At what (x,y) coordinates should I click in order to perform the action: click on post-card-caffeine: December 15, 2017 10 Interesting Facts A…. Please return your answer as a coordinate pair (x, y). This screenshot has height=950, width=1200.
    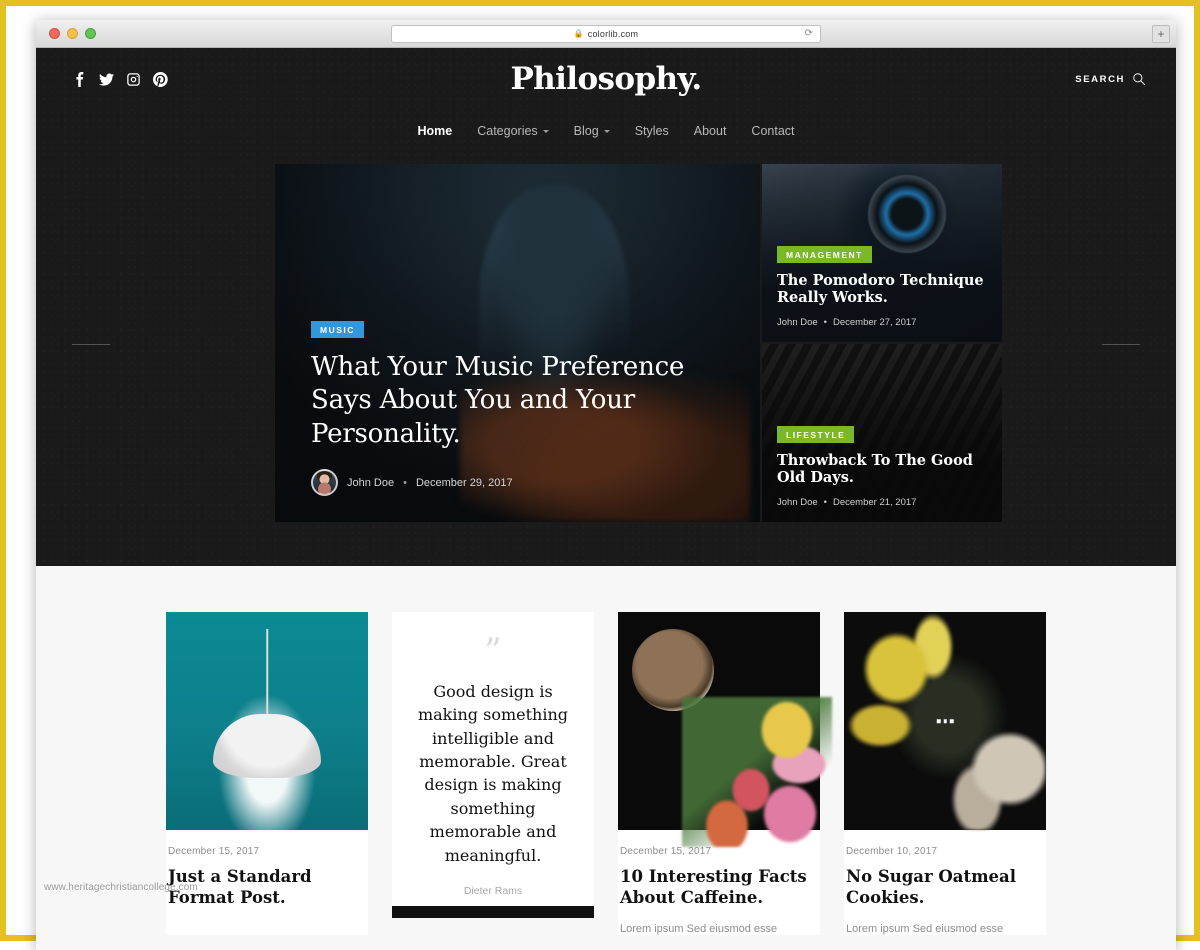
    Looking at the image, I should click on (719, 773).